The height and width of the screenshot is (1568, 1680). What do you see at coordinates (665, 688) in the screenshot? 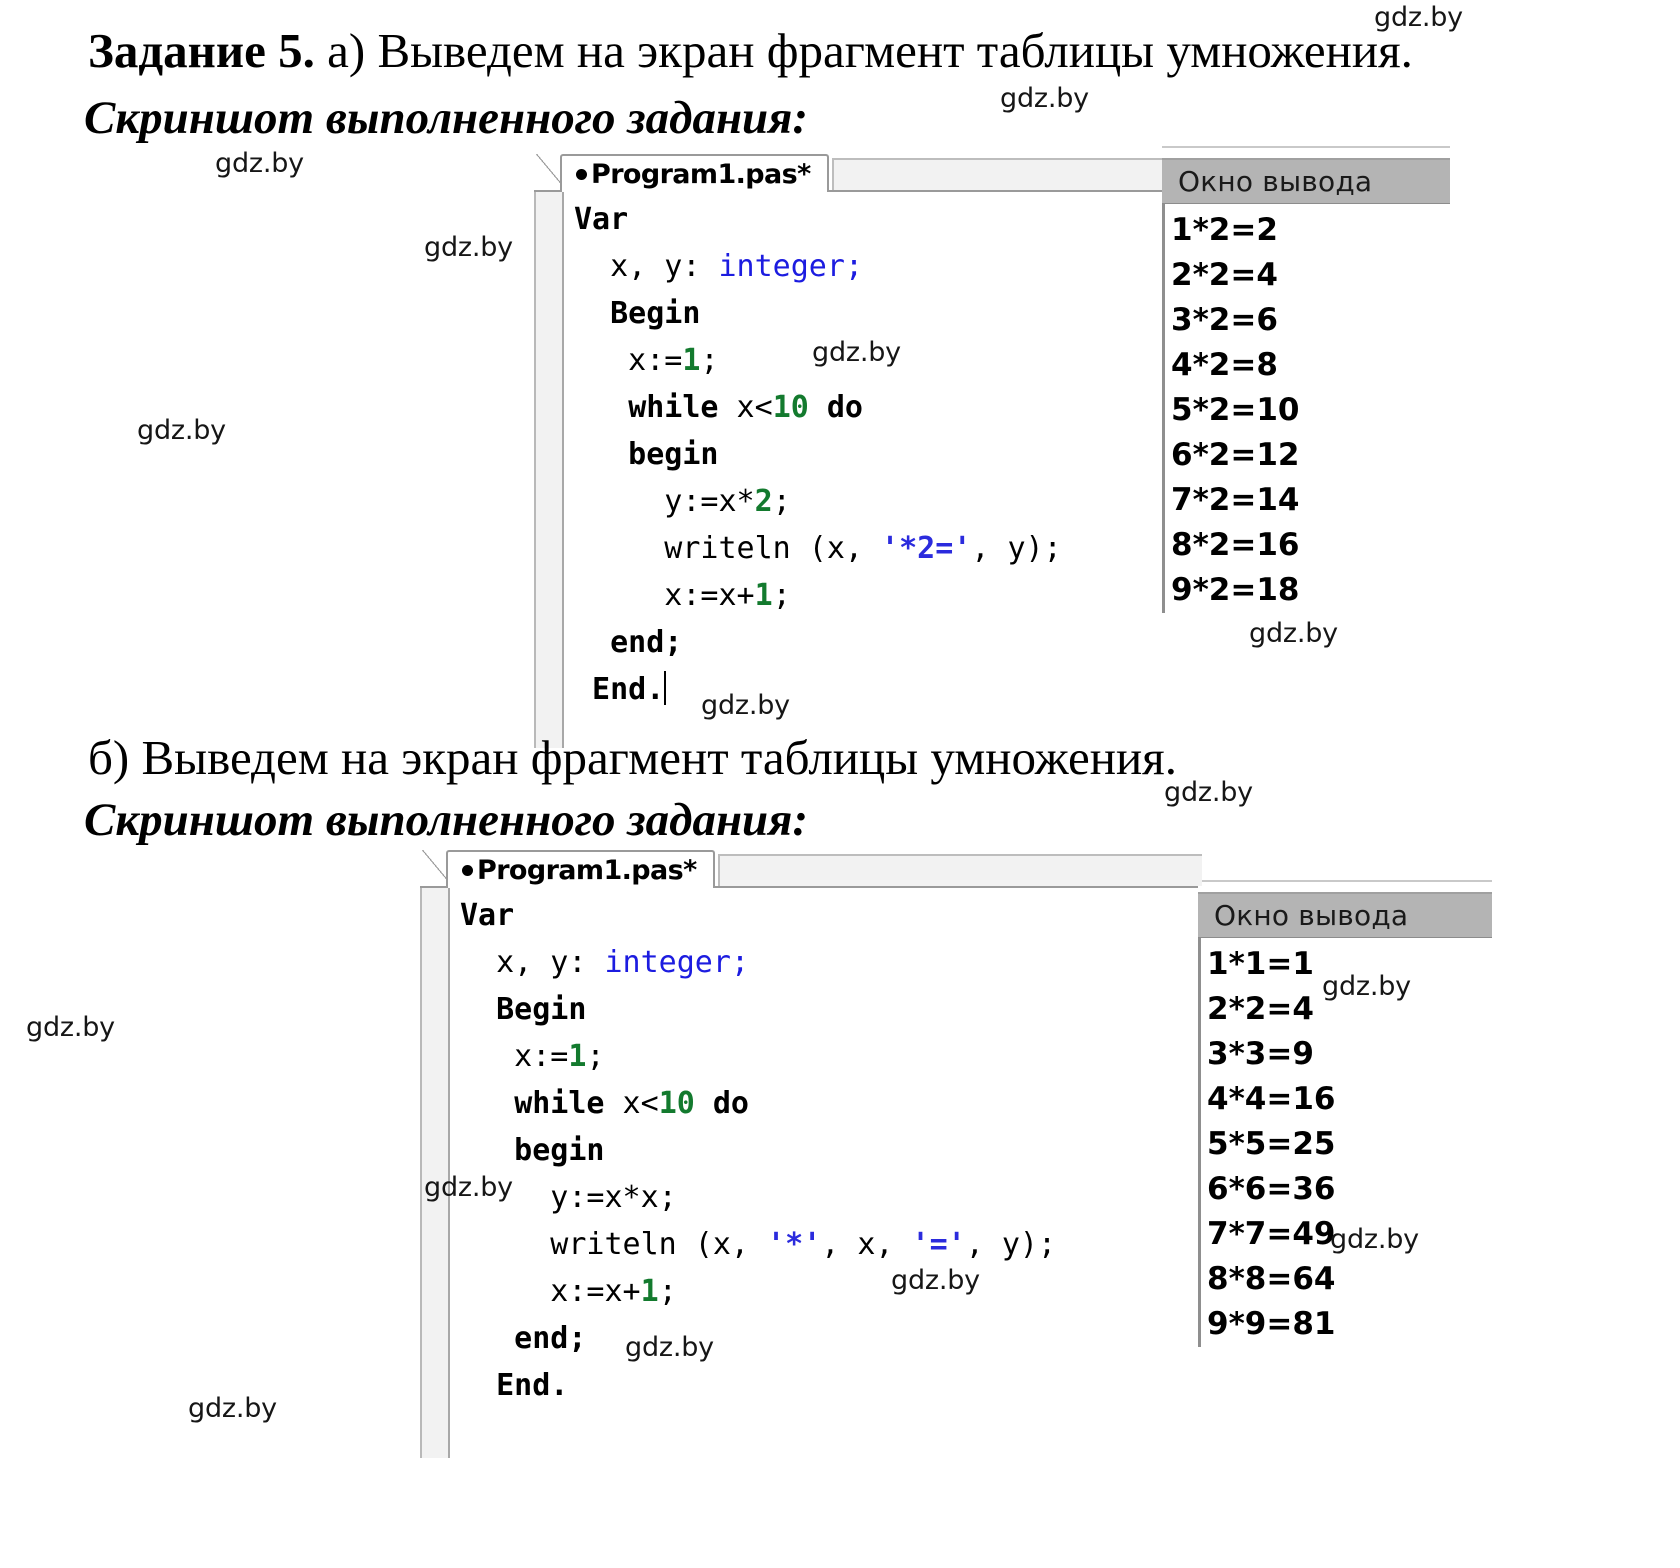
I see `text-cursor` at bounding box center [665, 688].